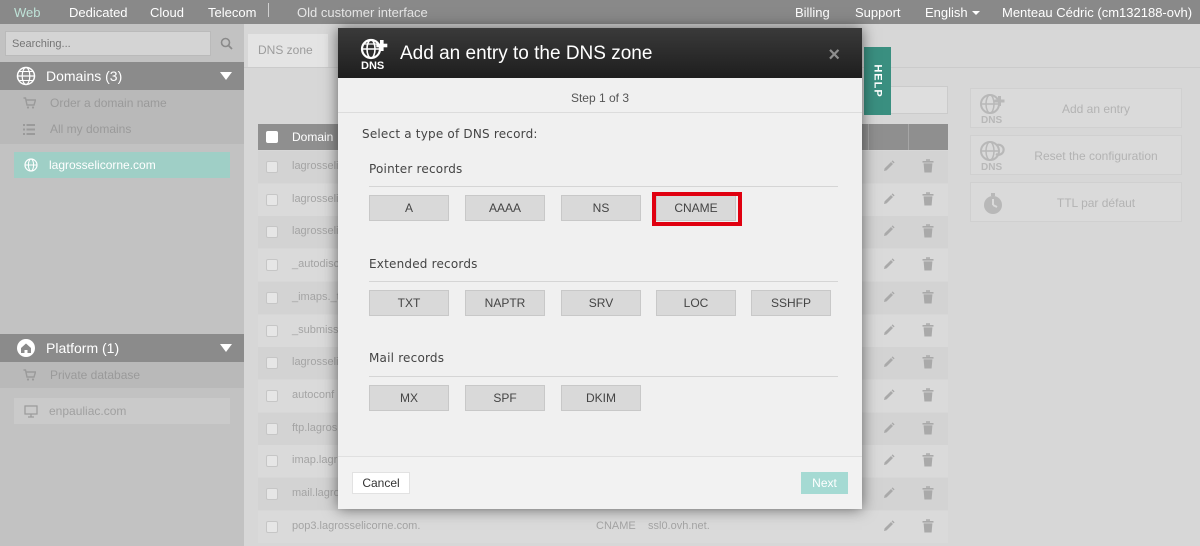  I want to click on close-icon: ×, so click(834, 55).